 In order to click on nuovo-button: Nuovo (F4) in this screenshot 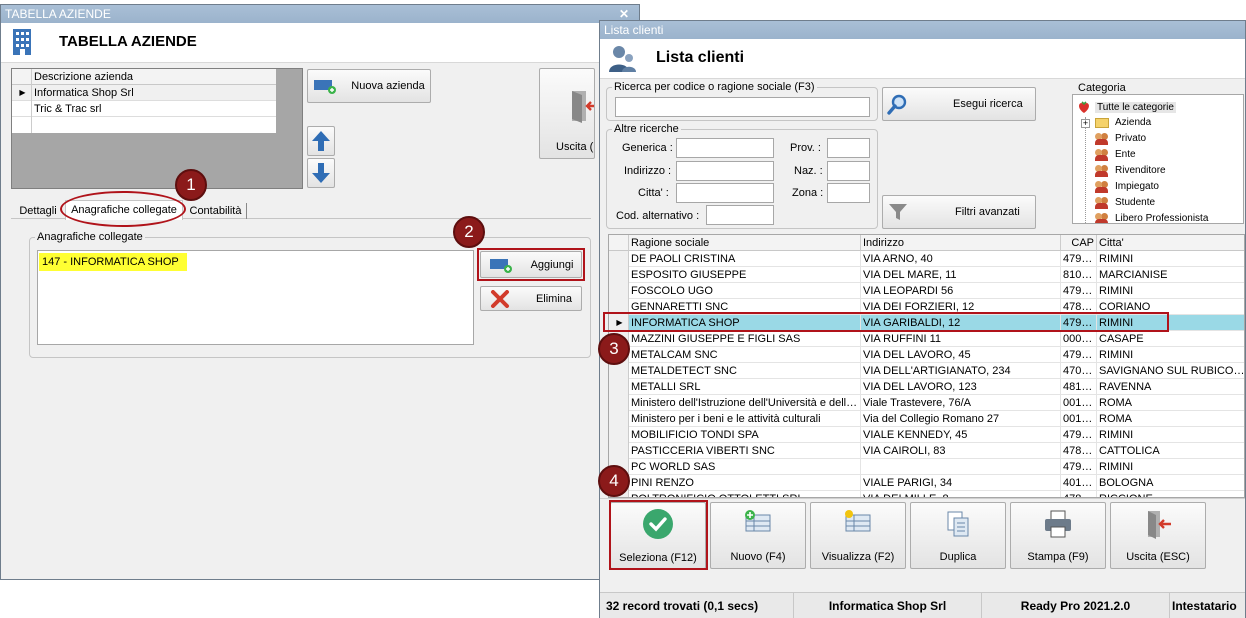, I will do `click(758, 535)`.